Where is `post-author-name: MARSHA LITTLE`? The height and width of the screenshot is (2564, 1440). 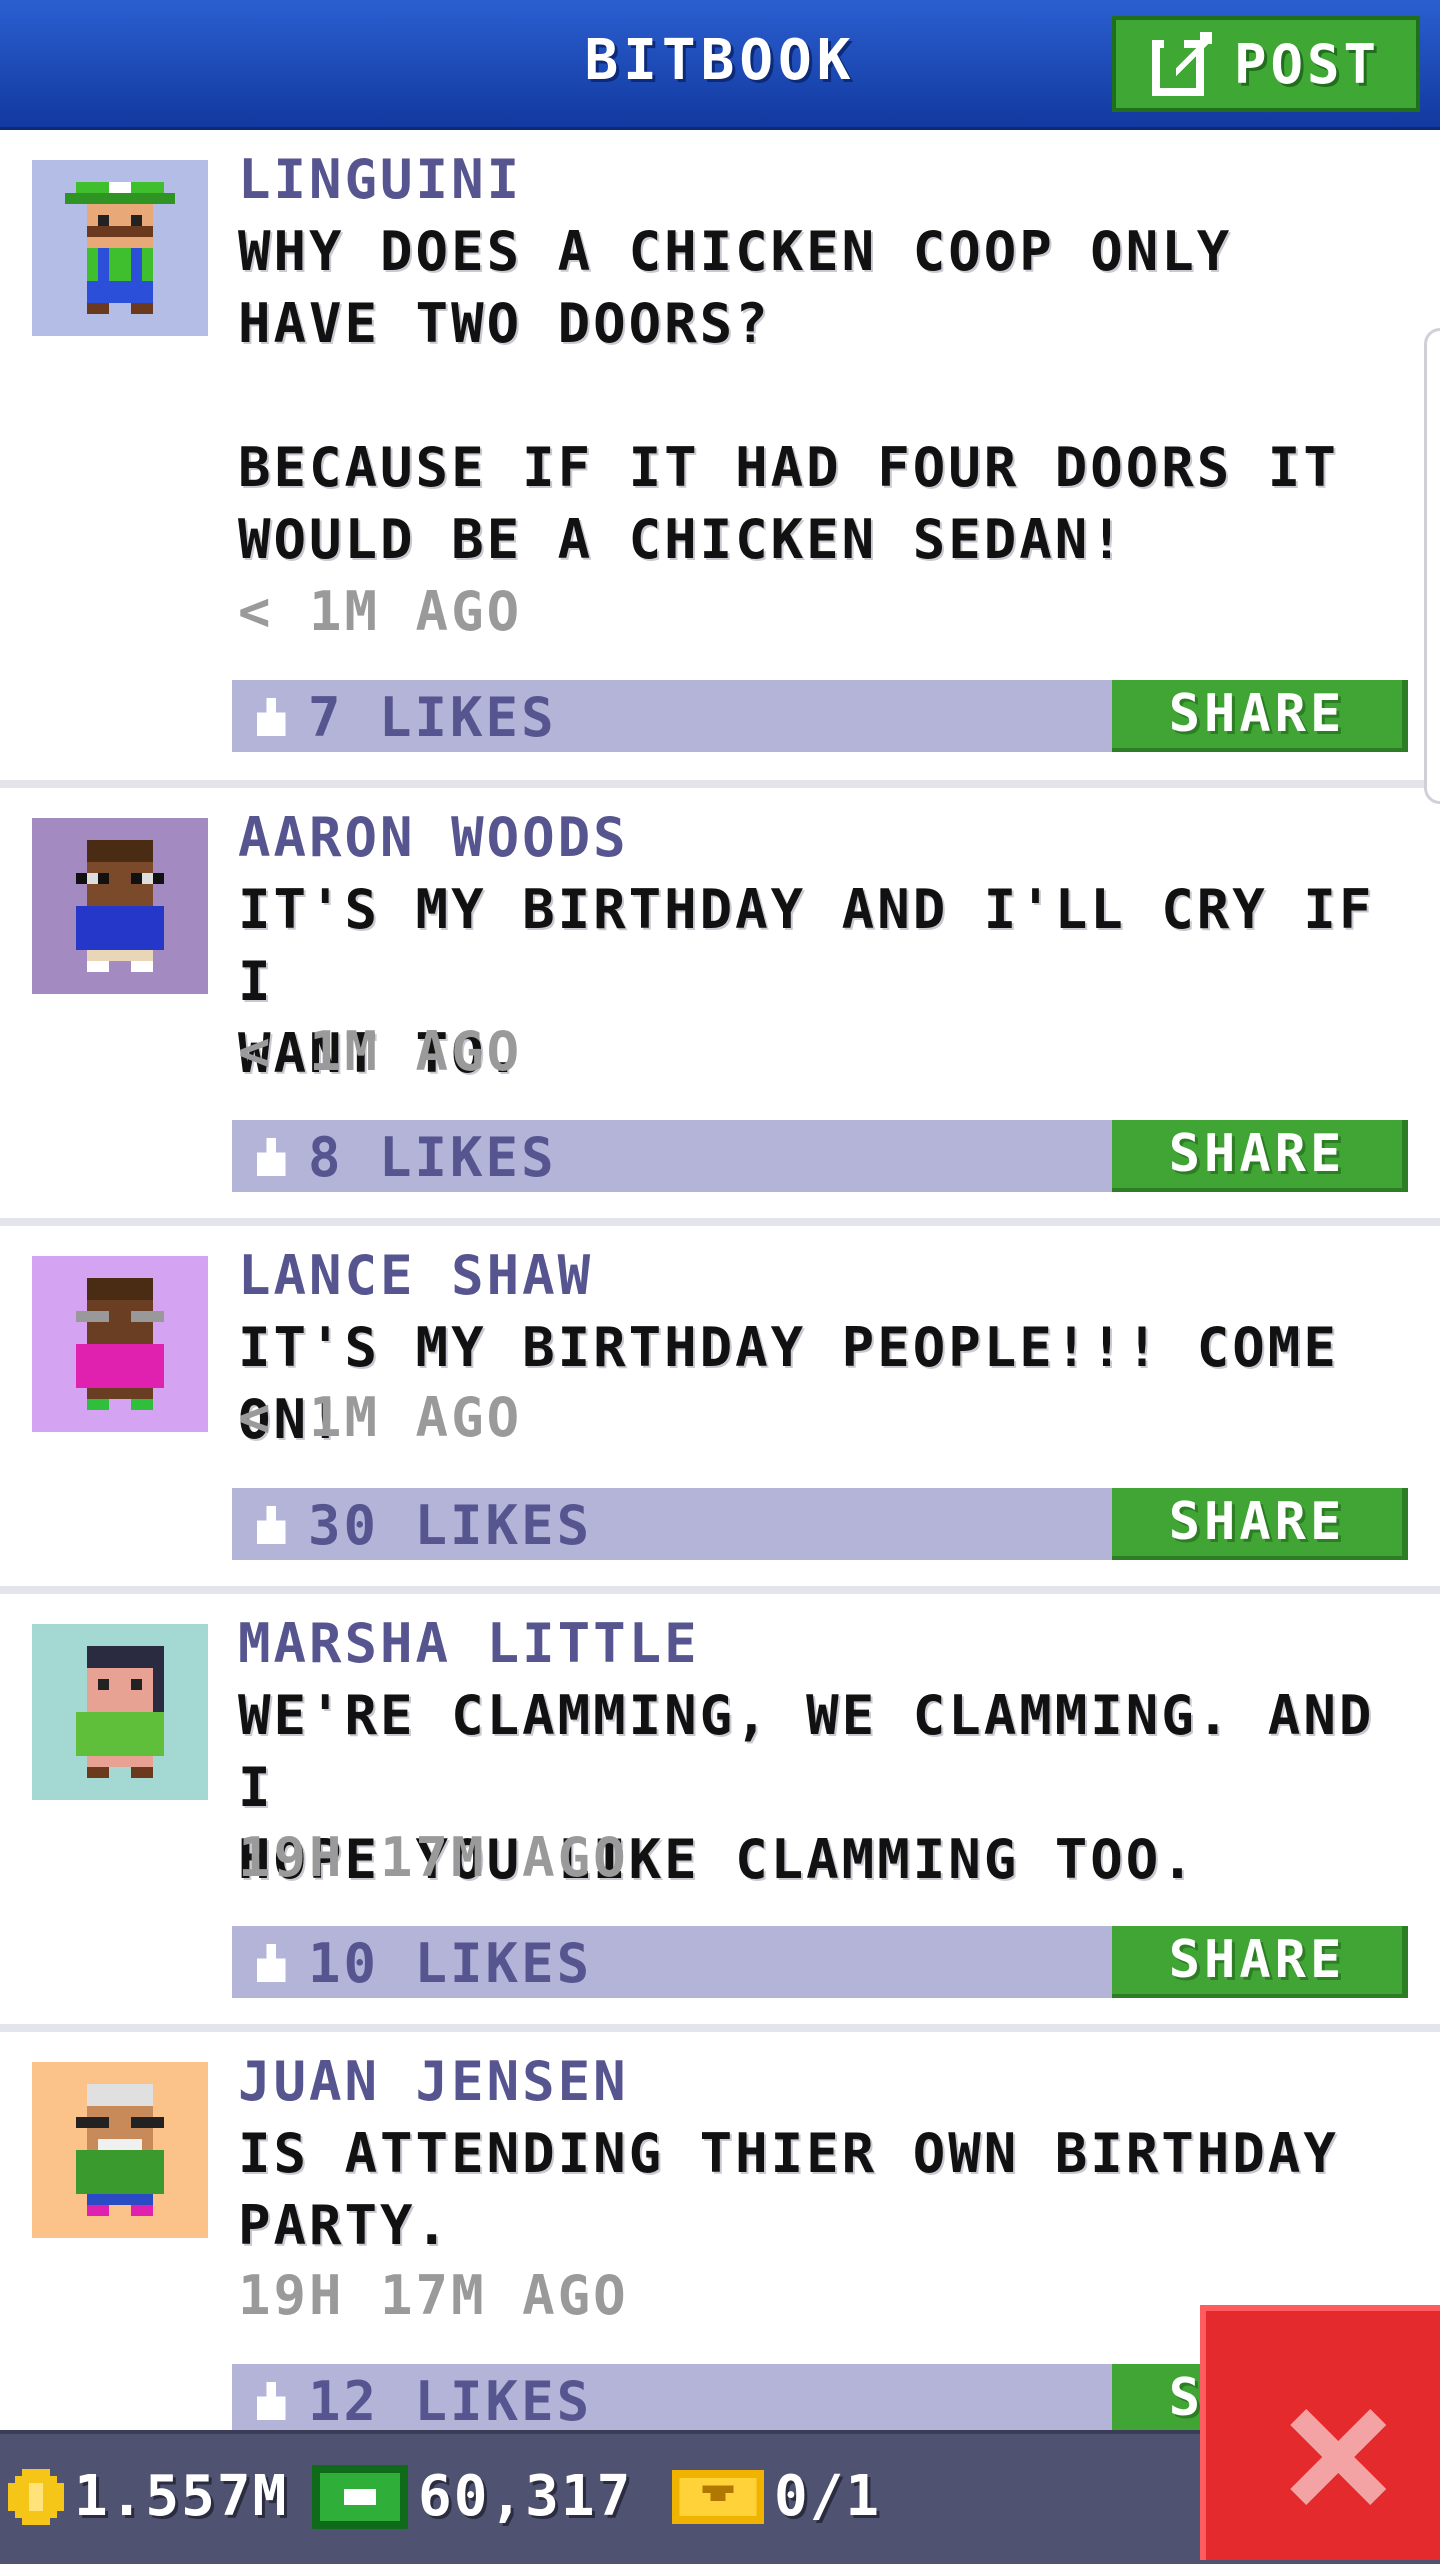 post-author-name: MARSHA LITTLE is located at coordinates (469, 1643).